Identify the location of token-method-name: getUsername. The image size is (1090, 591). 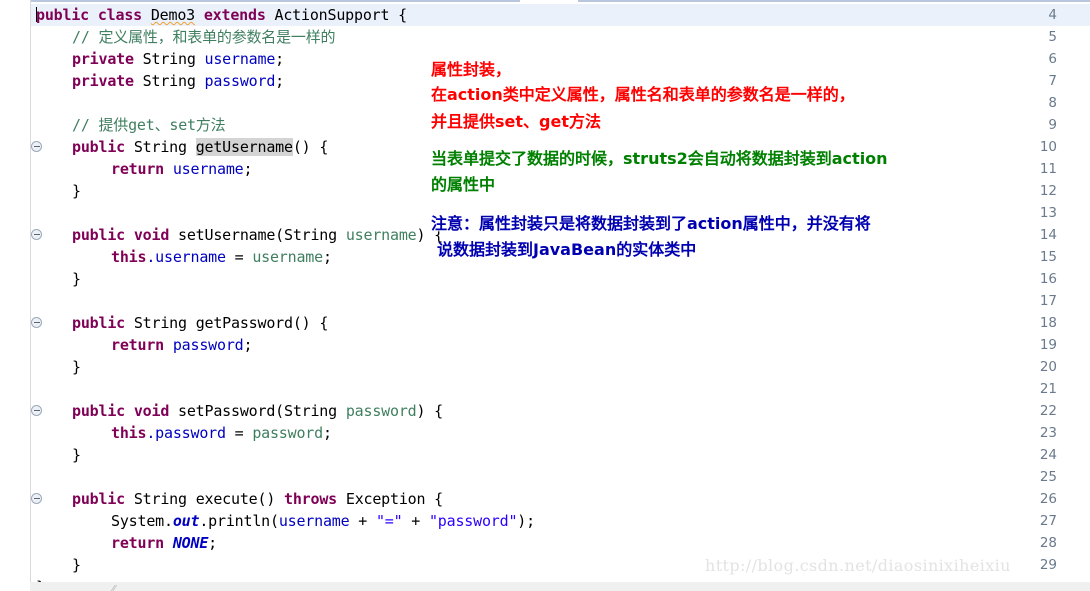
(244, 147).